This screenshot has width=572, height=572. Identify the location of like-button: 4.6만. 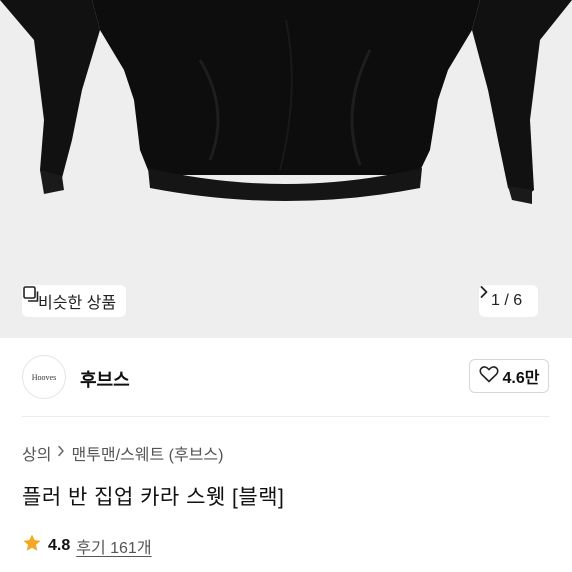
(509, 376).